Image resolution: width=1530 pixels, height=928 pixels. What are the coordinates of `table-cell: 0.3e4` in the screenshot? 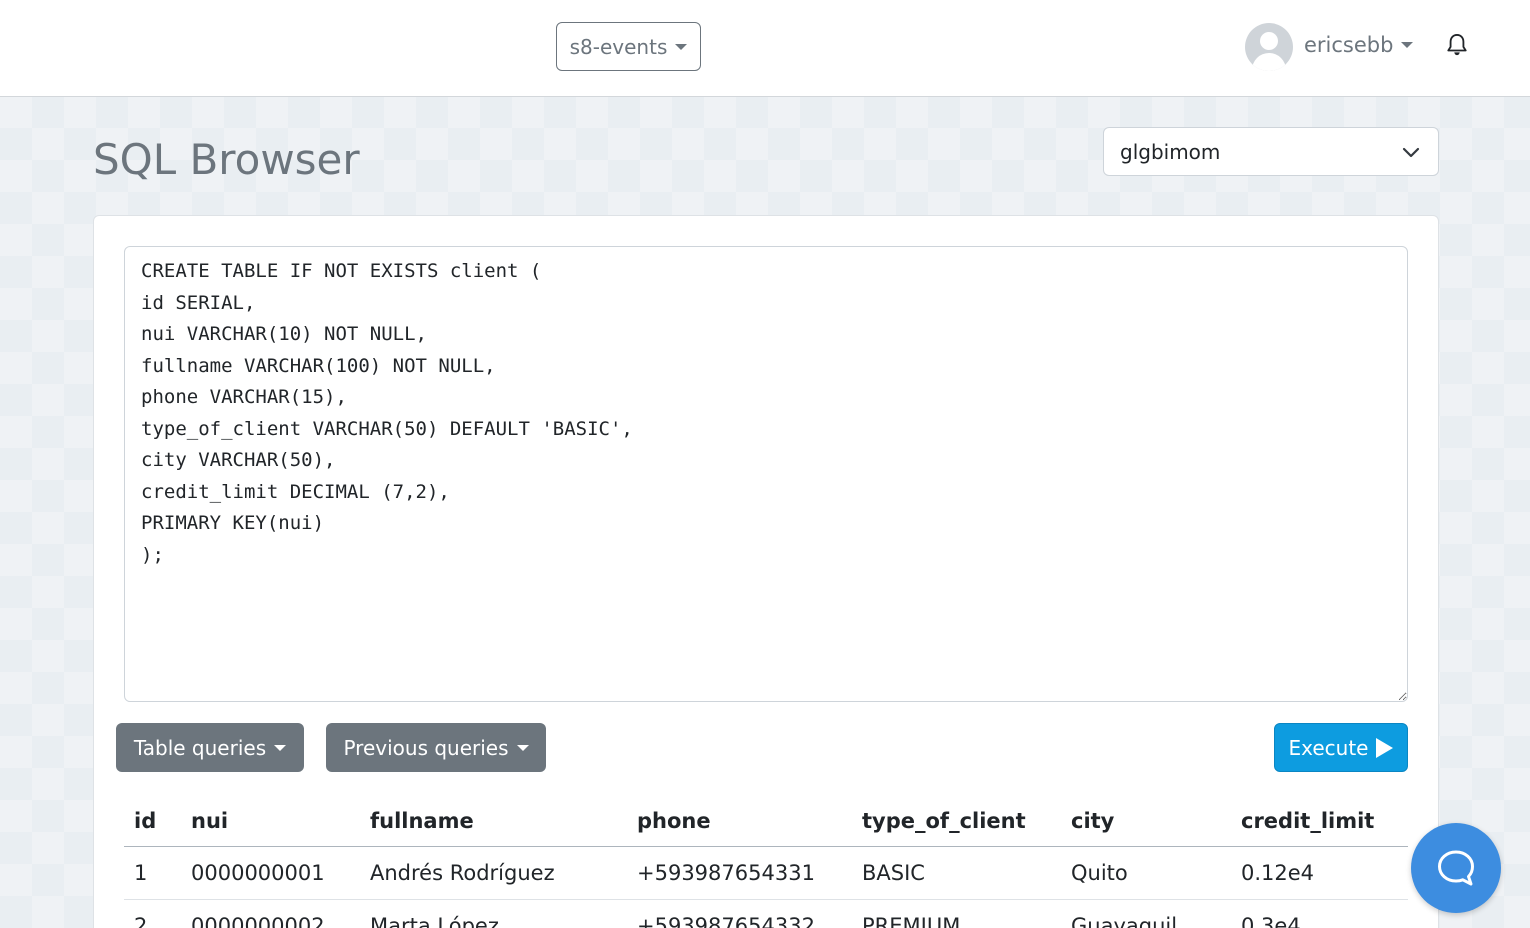 It's located at (1319, 913).